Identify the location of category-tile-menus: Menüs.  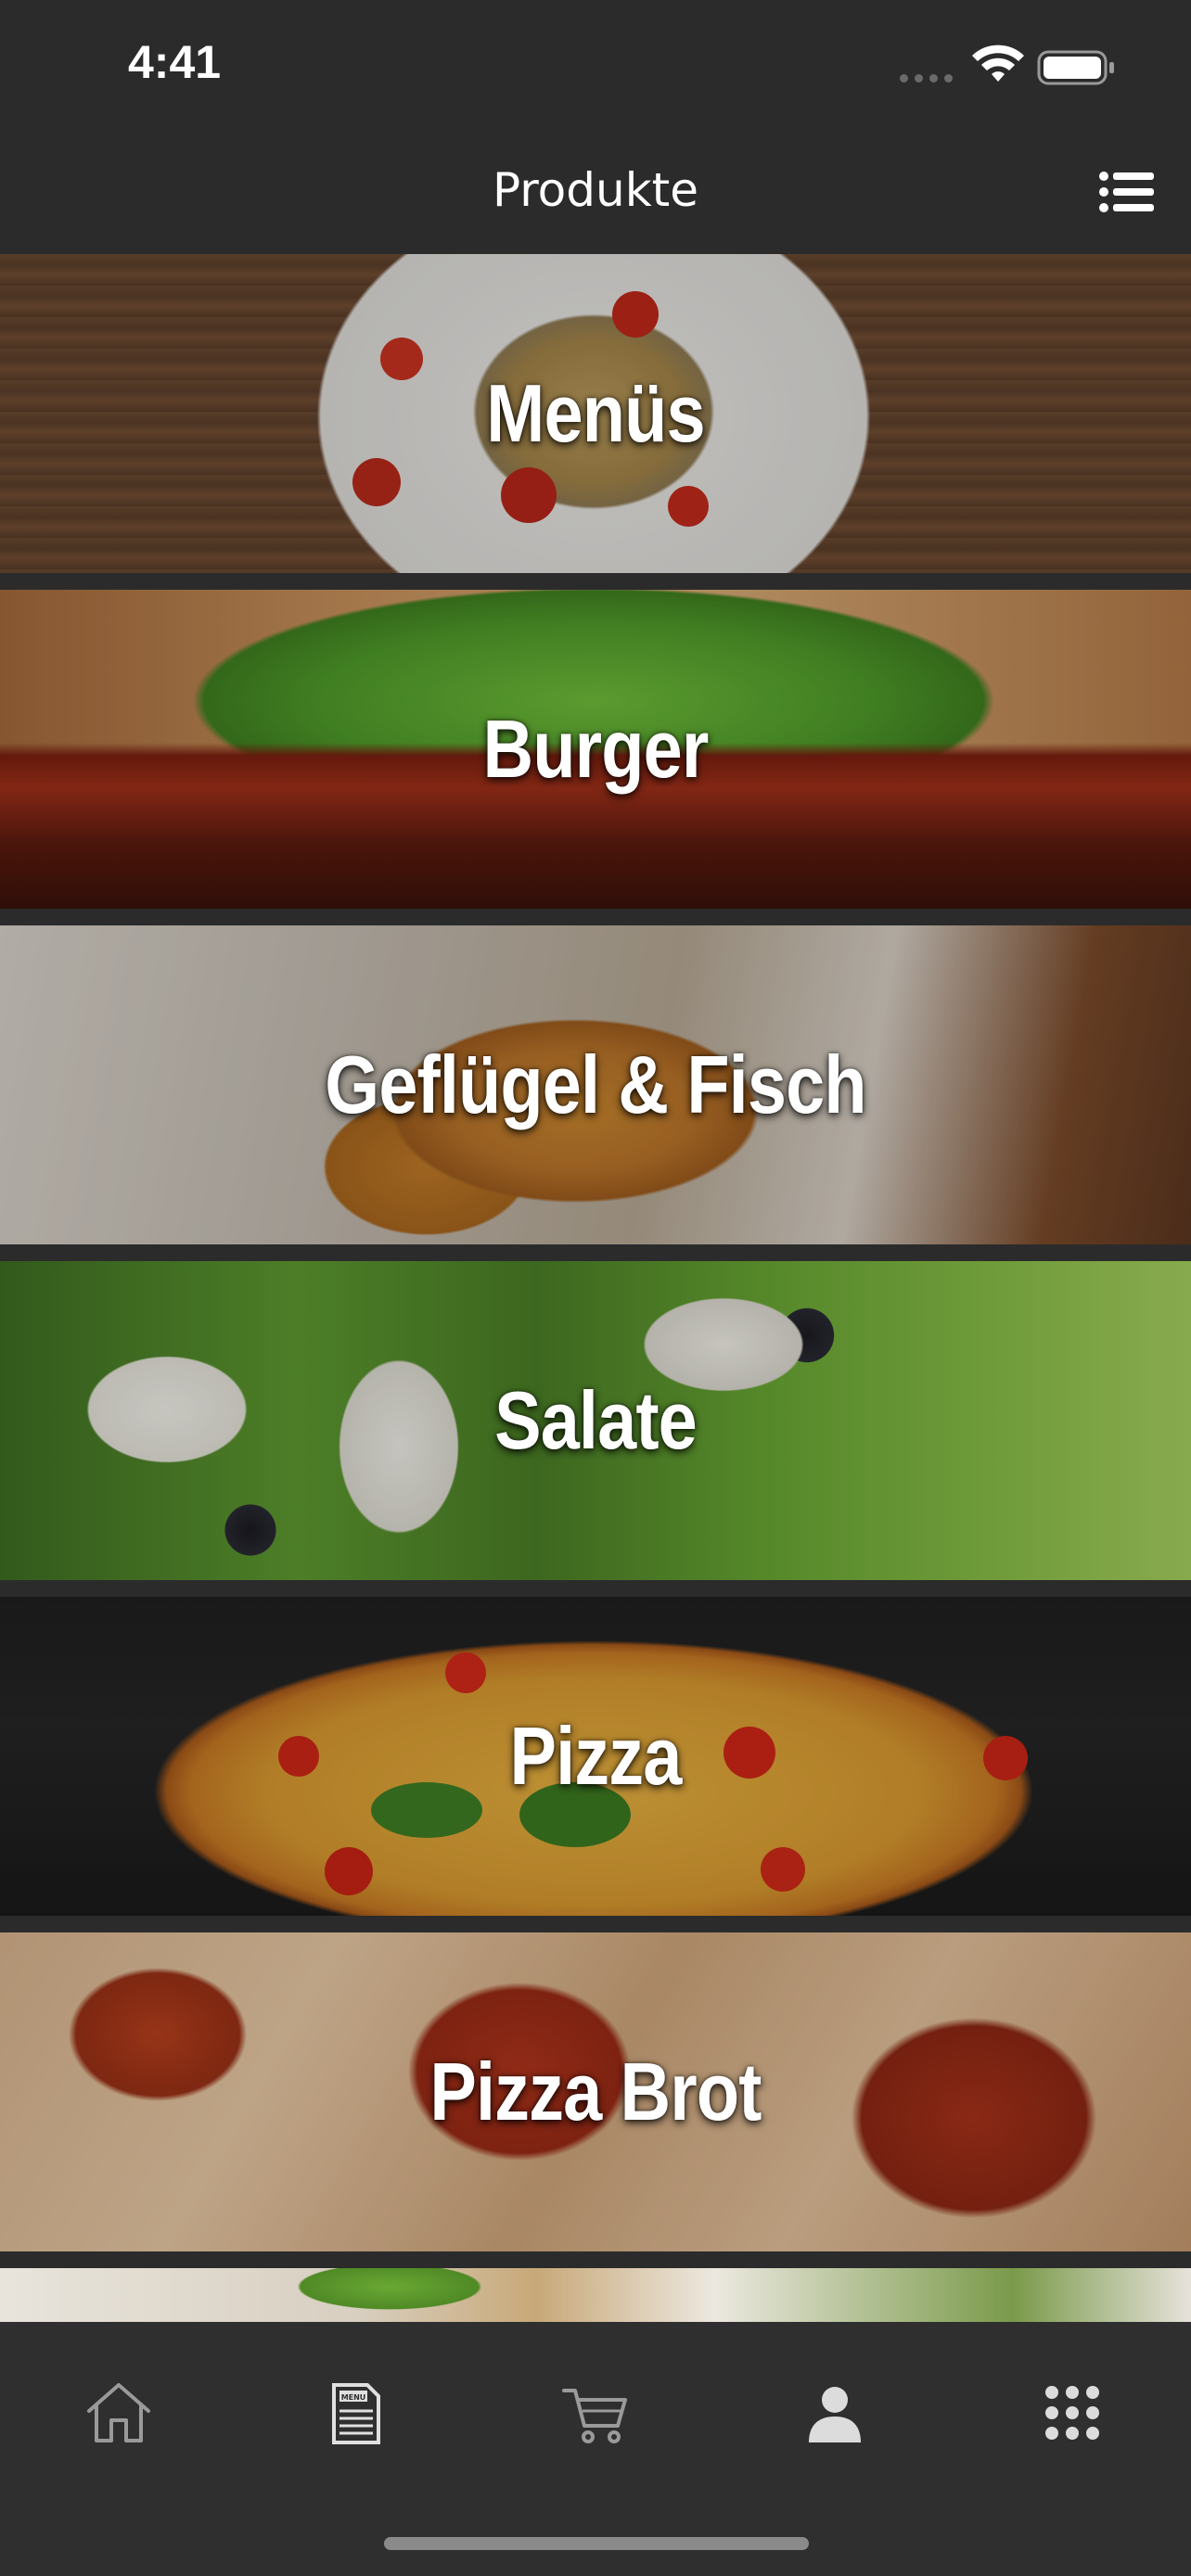
(595, 413).